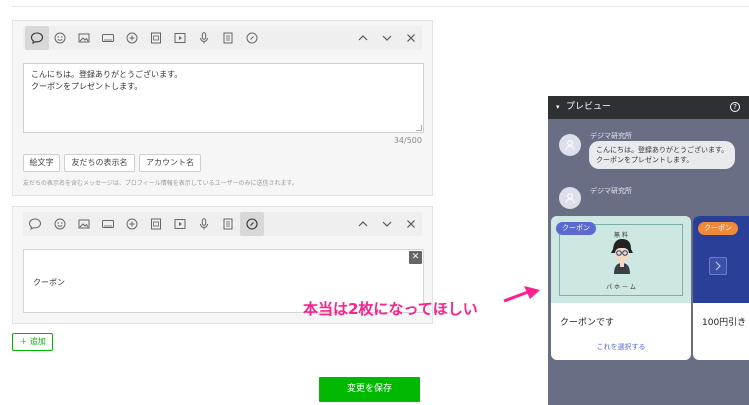  I want to click on bubble-line: クーポンをプレゼントします。, so click(645, 160).